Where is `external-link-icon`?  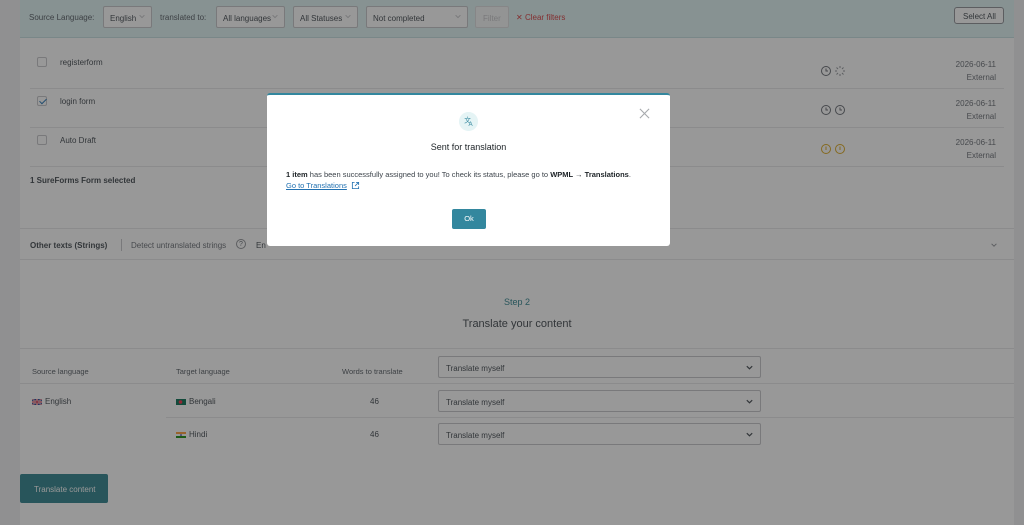
external-link-icon is located at coordinates (355, 185).